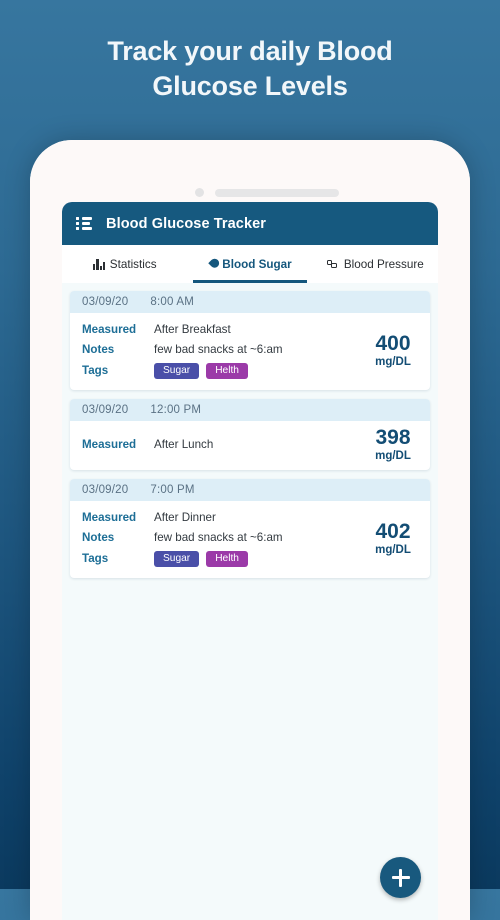 The width and height of the screenshot is (500, 920). Describe the element at coordinates (383, 264) in the screenshot. I see `tab-blood-pressure-label: Blood Pressure` at that location.